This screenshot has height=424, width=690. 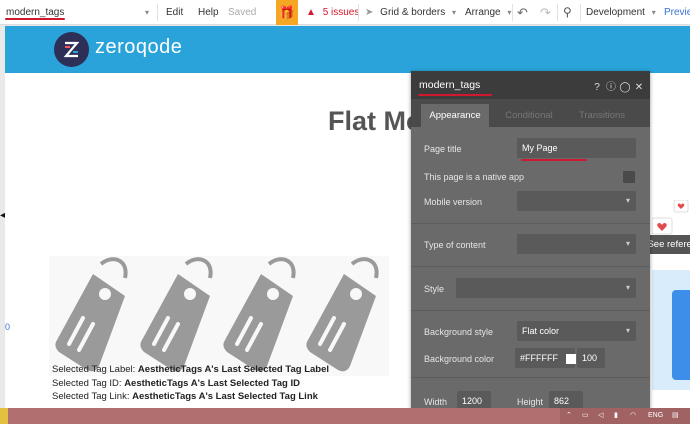 I want to click on panel-icons: ? ⓘ ◯ ✕, so click(x=618, y=85).